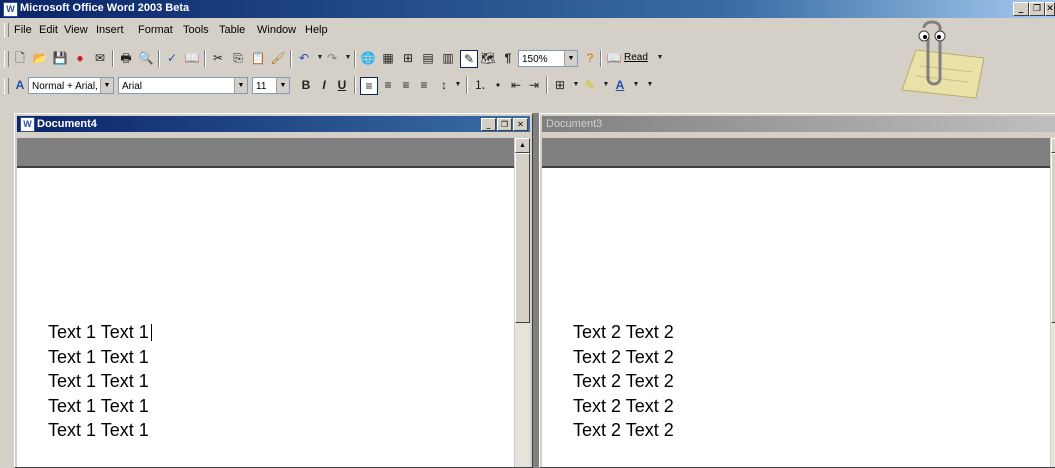 The image size is (1055, 468). I want to click on bullets-icon: •, so click(498, 85).